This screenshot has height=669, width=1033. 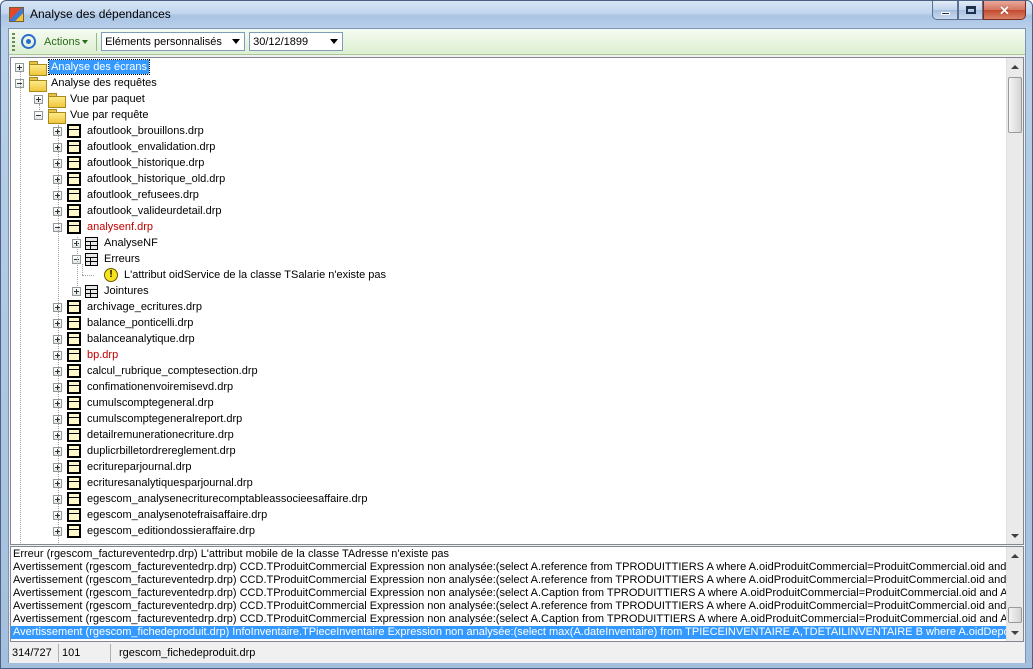 I want to click on element-filter-select: Eléments personnalisés, so click(x=173, y=41).